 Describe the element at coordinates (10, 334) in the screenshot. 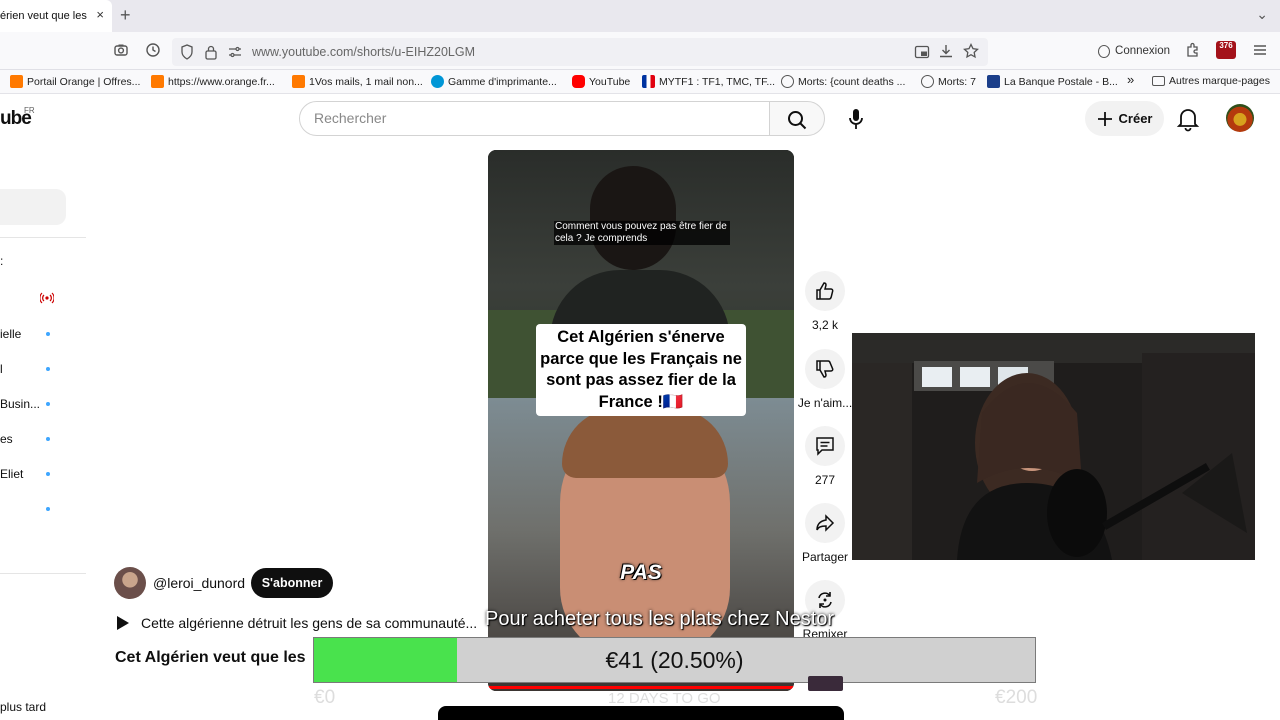

I see `sidebar-item-subscription: ielle` at that location.